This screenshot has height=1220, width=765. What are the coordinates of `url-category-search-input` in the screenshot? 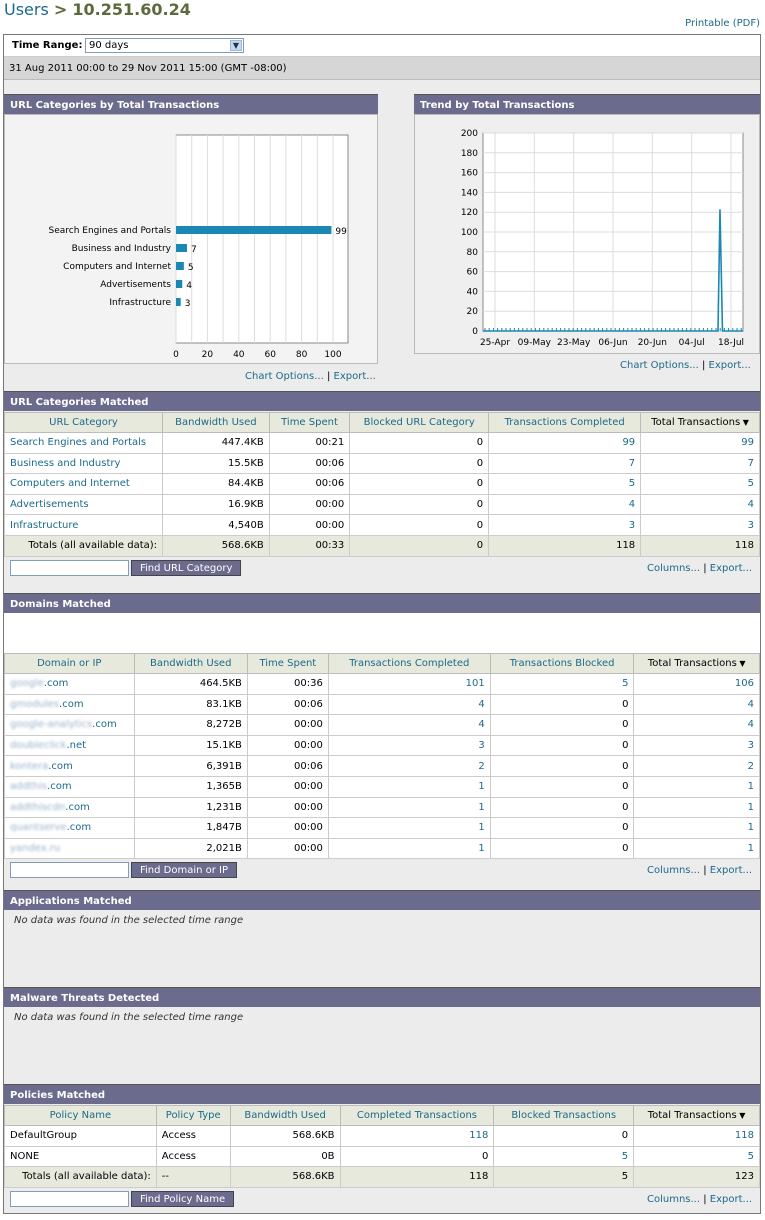 It's located at (69, 568).